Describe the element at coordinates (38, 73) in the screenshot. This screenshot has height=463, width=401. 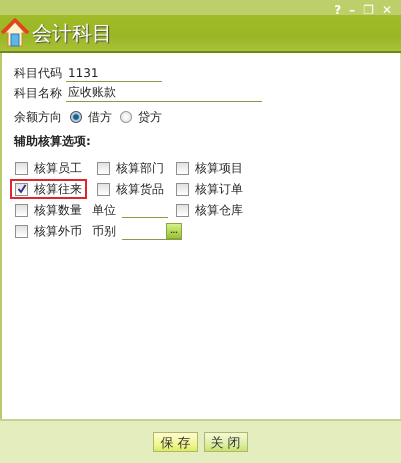
I see `field-label: 科目代码` at that location.